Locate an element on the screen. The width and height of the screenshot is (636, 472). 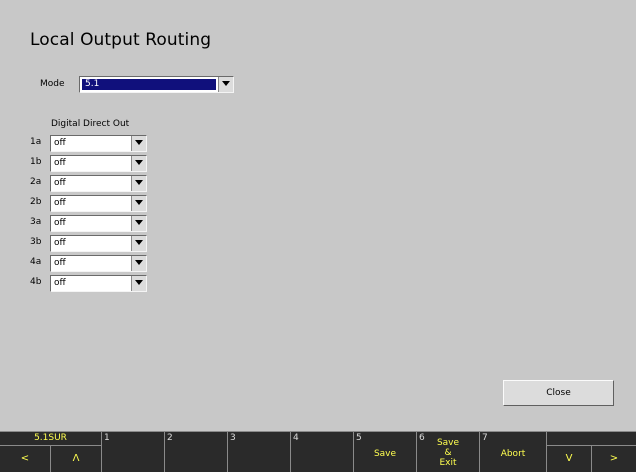
preset-softkey: 5.1SUR is located at coordinates (51, 438).